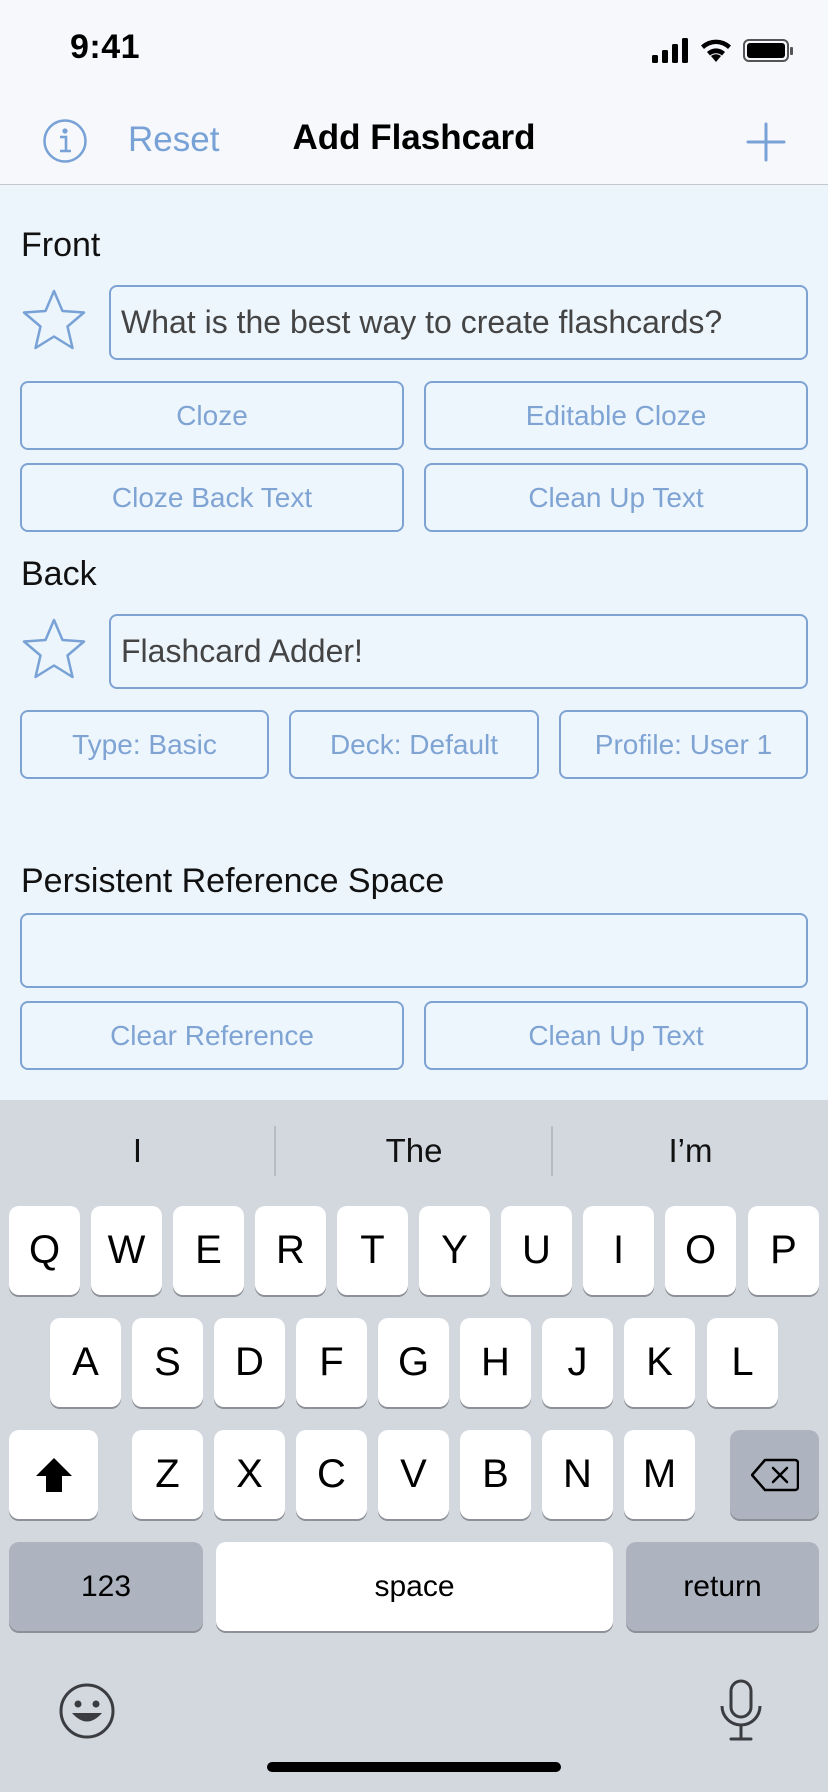 The image size is (828, 1792). I want to click on front-star-icon, so click(54, 320).